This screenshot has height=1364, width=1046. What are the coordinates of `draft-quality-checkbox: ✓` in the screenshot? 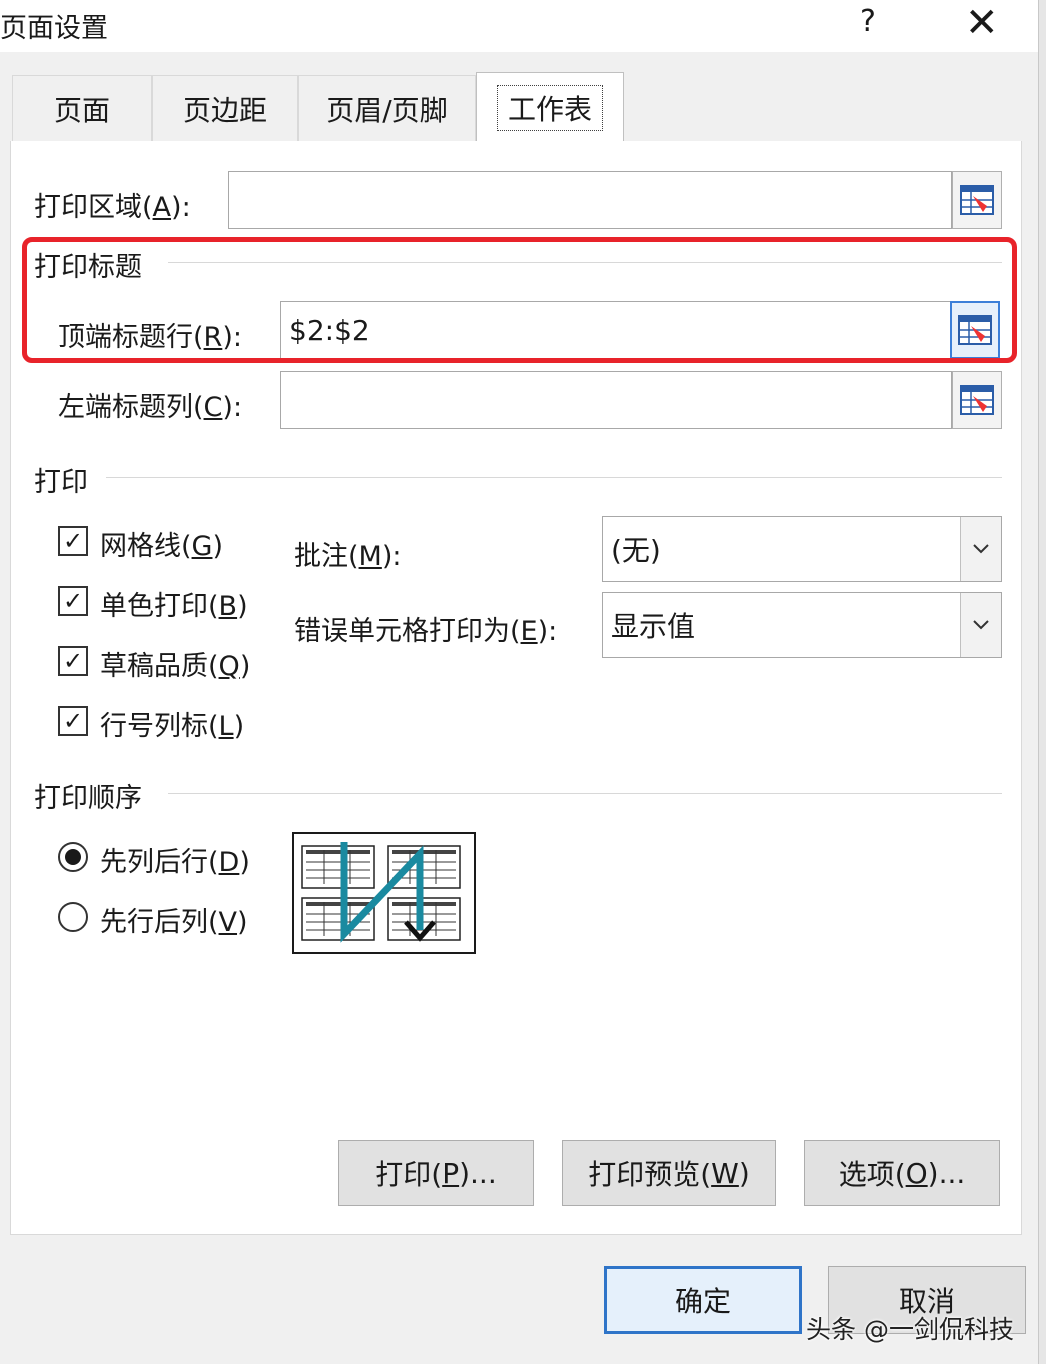 It's located at (73, 661).